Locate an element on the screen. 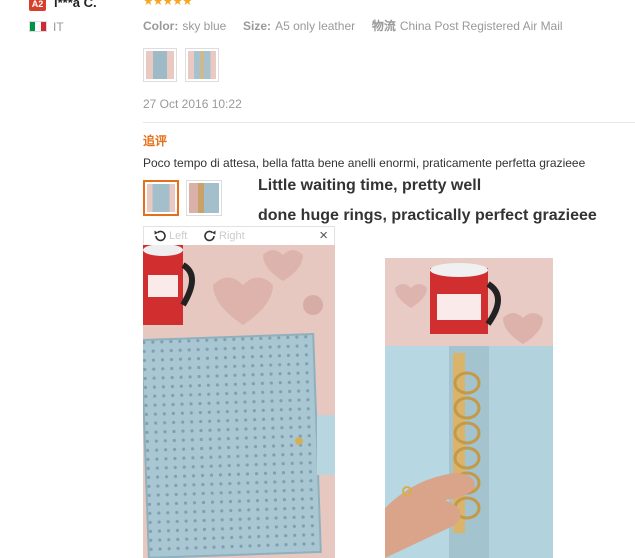 The height and width of the screenshot is (558, 635). color-value: sky blue is located at coordinates (204, 26).